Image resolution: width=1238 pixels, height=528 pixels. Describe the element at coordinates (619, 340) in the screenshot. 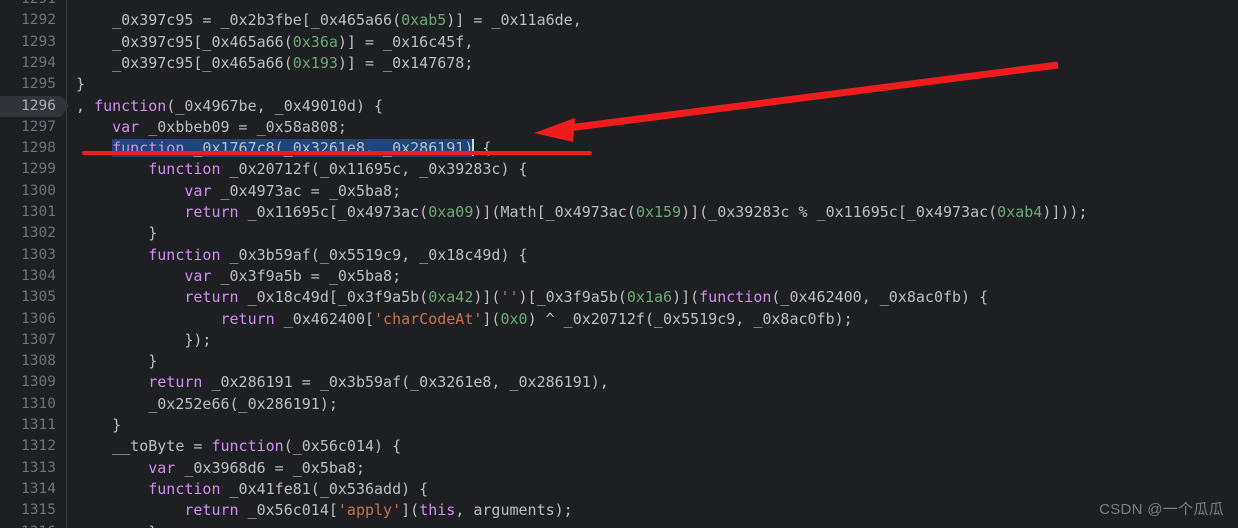

I see `code-line: 1307 });` at that location.